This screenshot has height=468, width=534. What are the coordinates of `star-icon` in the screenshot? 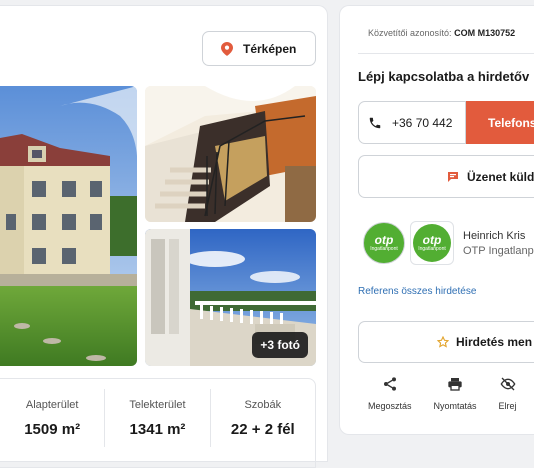 It's located at (443, 342).